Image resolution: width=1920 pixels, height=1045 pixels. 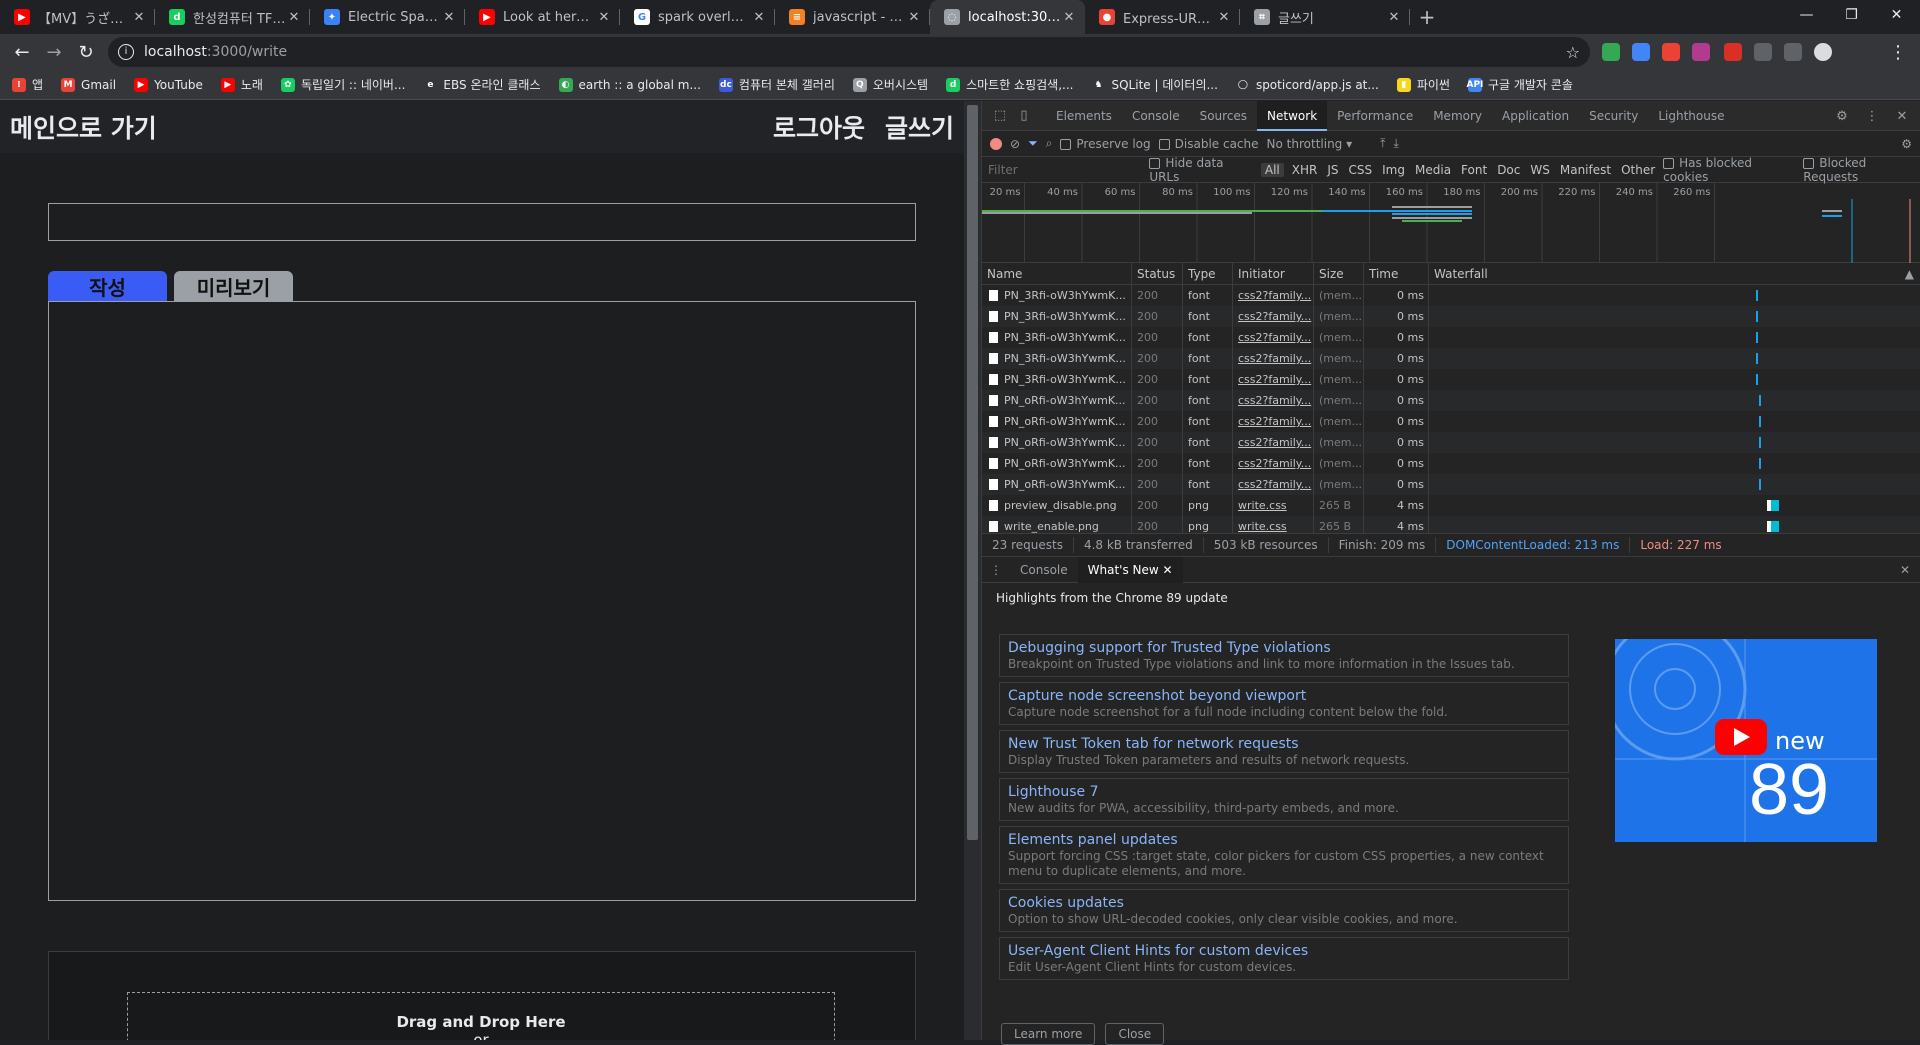 What do you see at coordinates (1049, 143) in the screenshot?
I see `search-icon: ⌕` at bounding box center [1049, 143].